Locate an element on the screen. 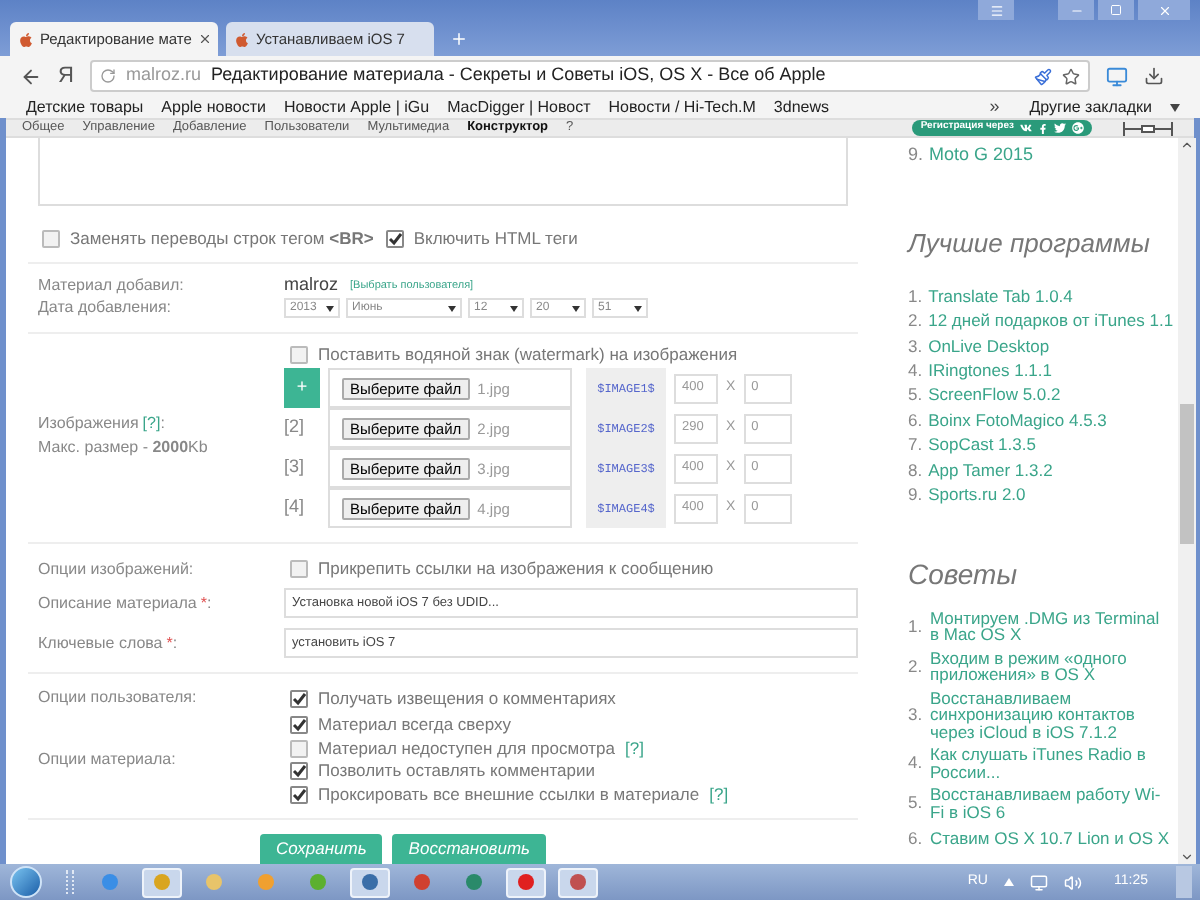  address-domain: malroz.ru is located at coordinates (163, 75).